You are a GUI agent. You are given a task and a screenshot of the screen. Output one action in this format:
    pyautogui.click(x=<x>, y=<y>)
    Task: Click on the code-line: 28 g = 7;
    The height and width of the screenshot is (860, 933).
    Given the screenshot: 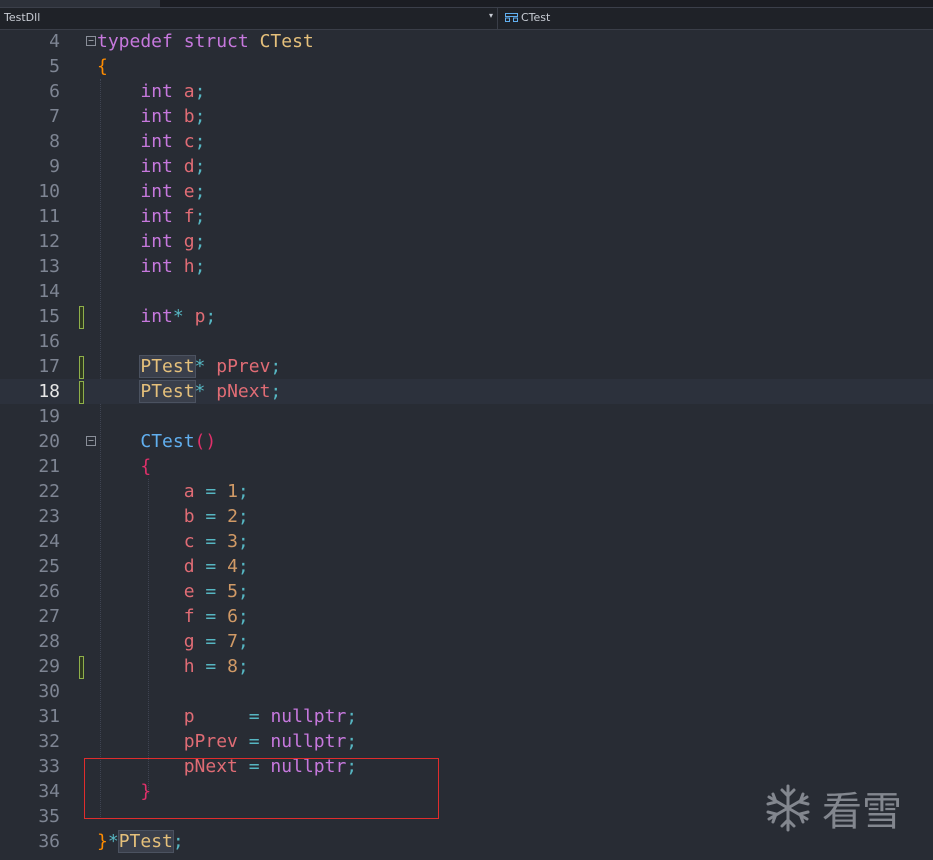 What is the action you would take?
    pyautogui.click(x=466, y=641)
    